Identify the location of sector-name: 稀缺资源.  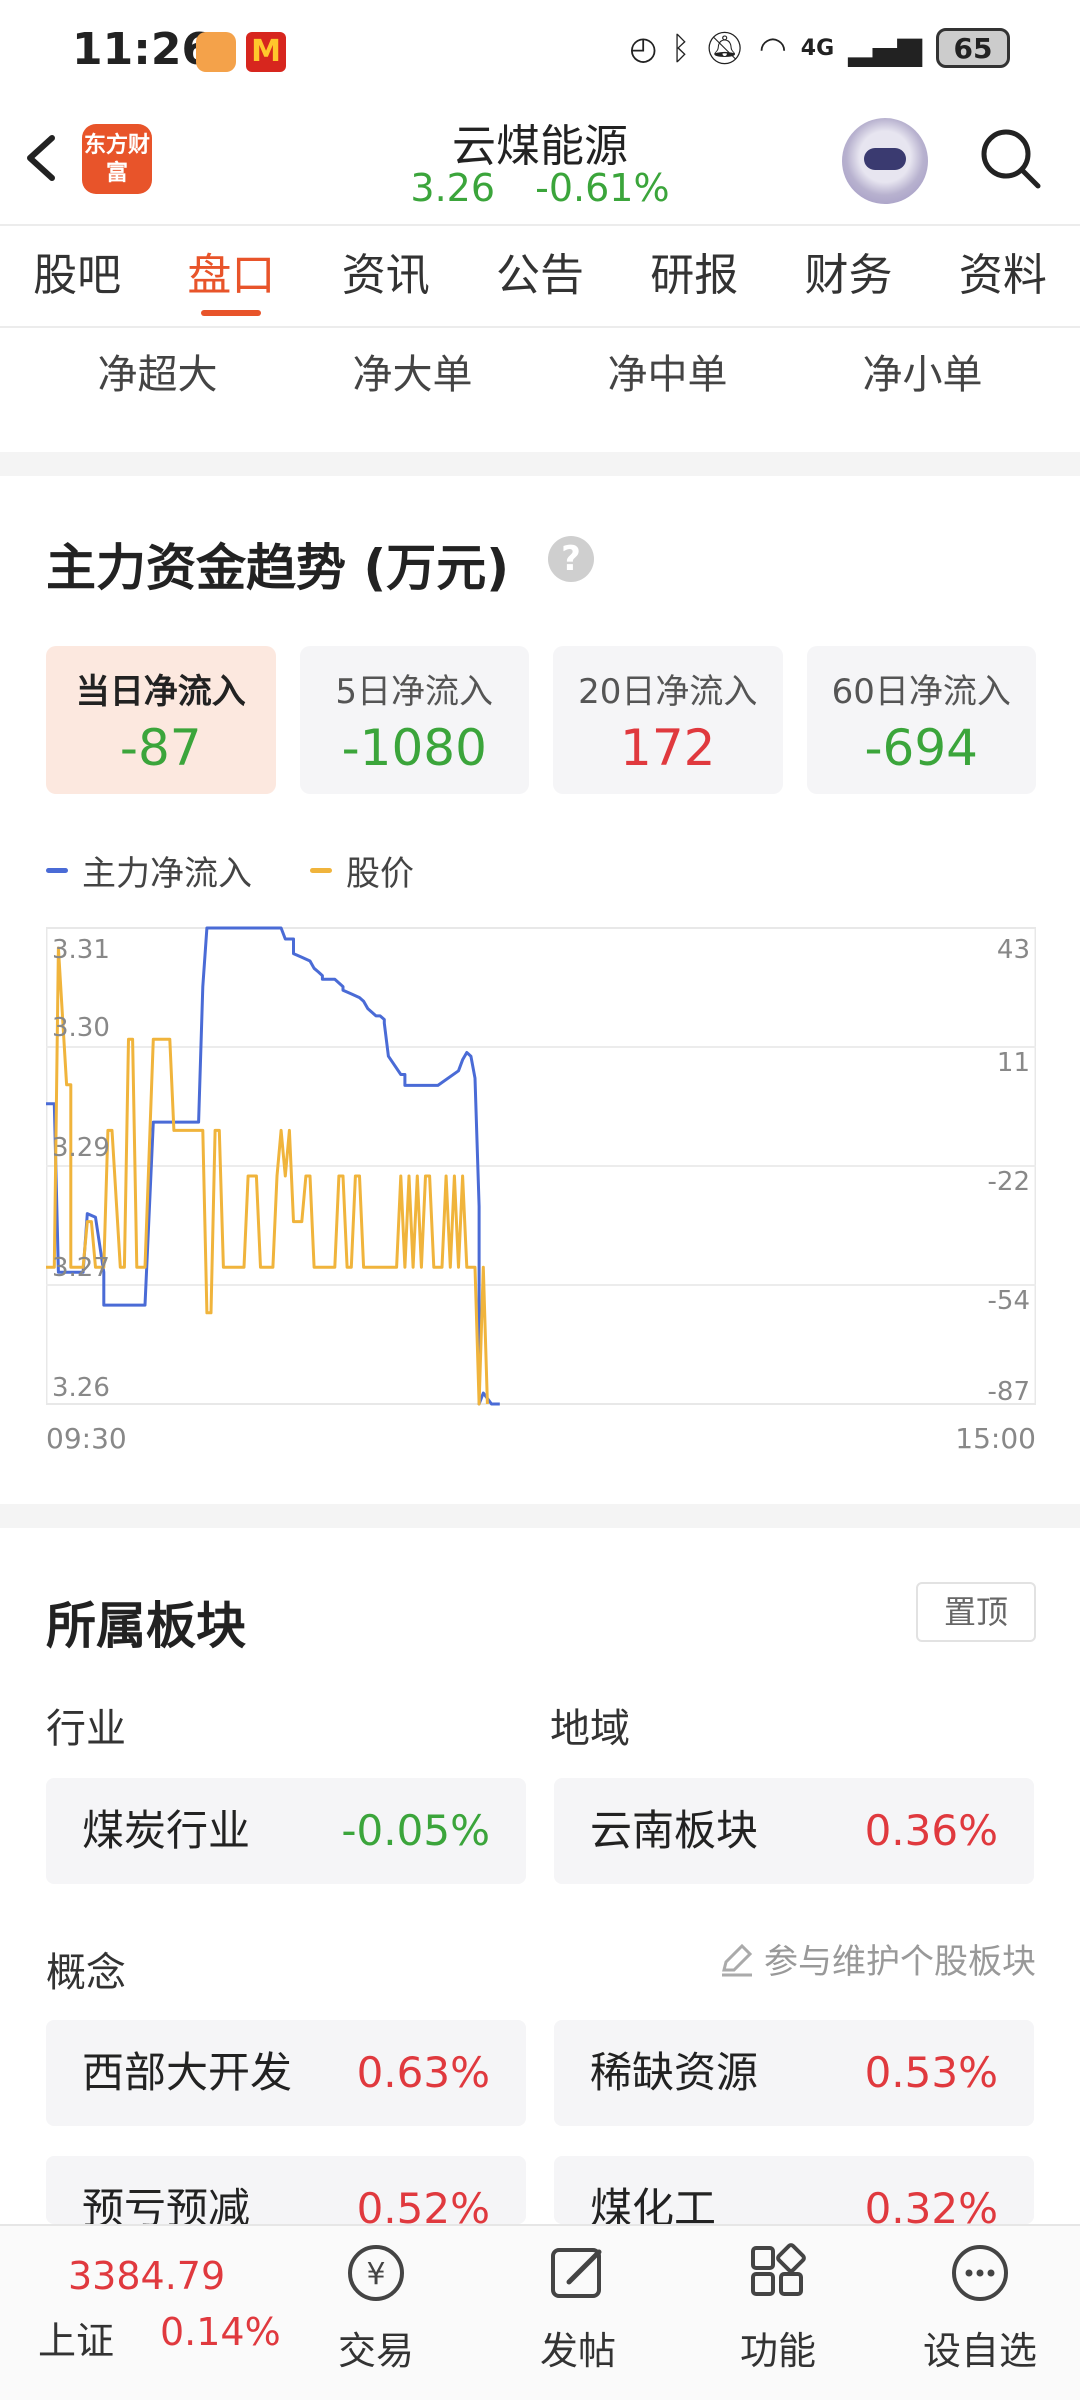
(674, 2072).